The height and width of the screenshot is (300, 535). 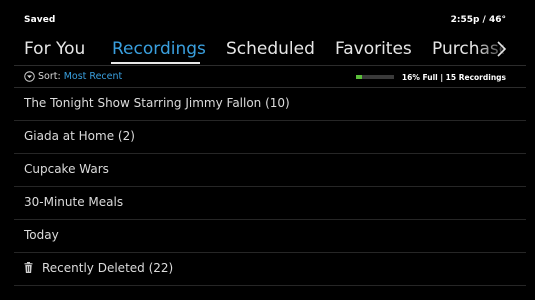 What do you see at coordinates (270, 269) in the screenshot?
I see `list-item-recently-deleted: Recently Deleted (22)` at bounding box center [270, 269].